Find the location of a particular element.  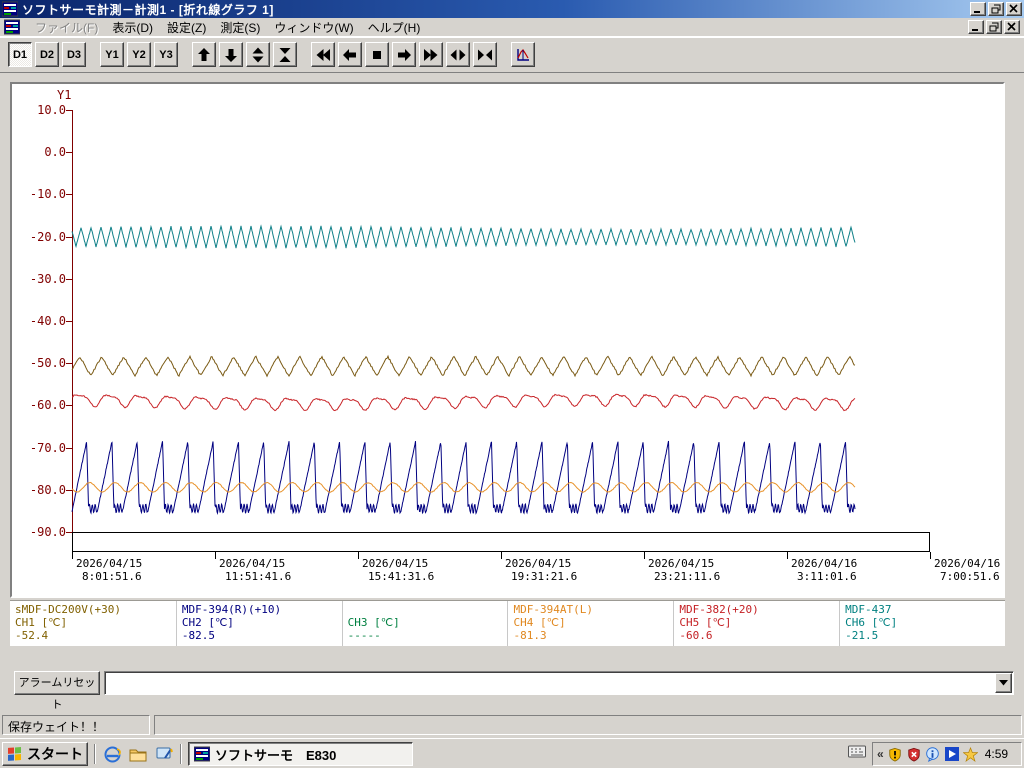

channel-name: MDF-382(+20) is located at coordinates (719, 609).